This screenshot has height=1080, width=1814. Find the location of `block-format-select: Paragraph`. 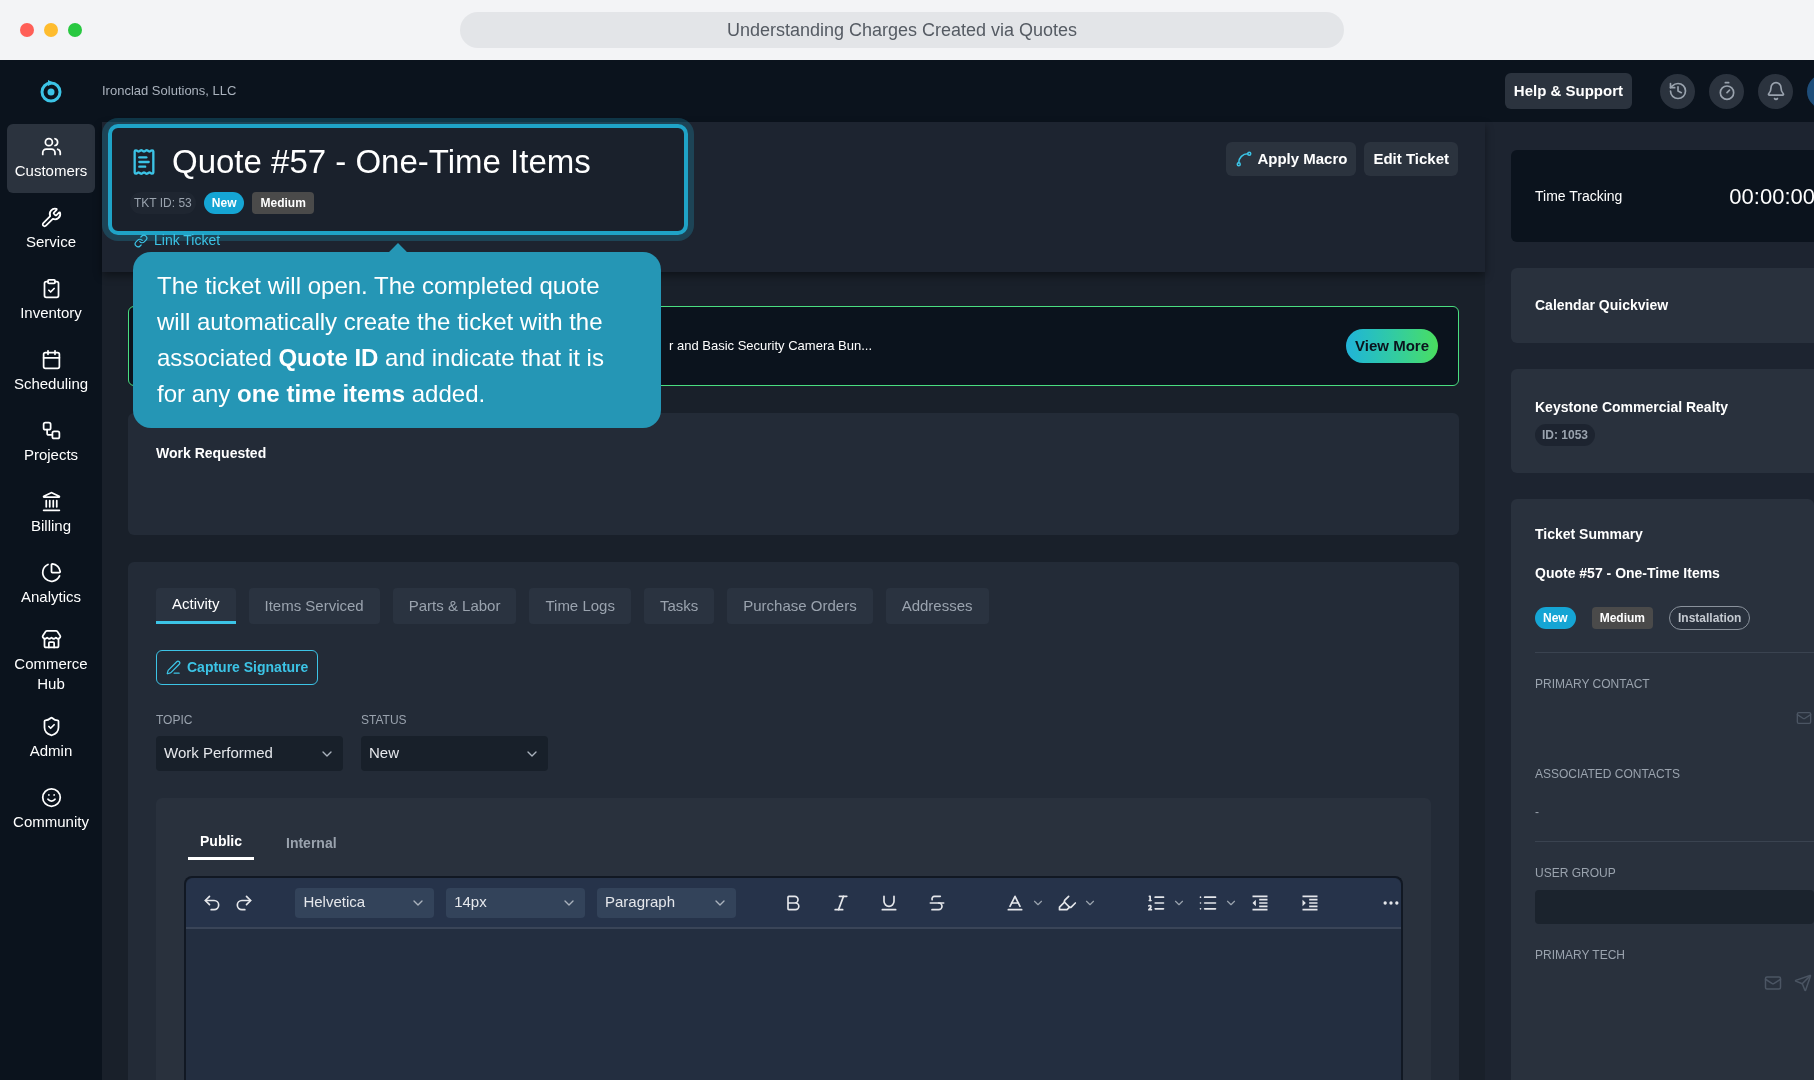

block-format-select: Paragraph is located at coordinates (666, 902).